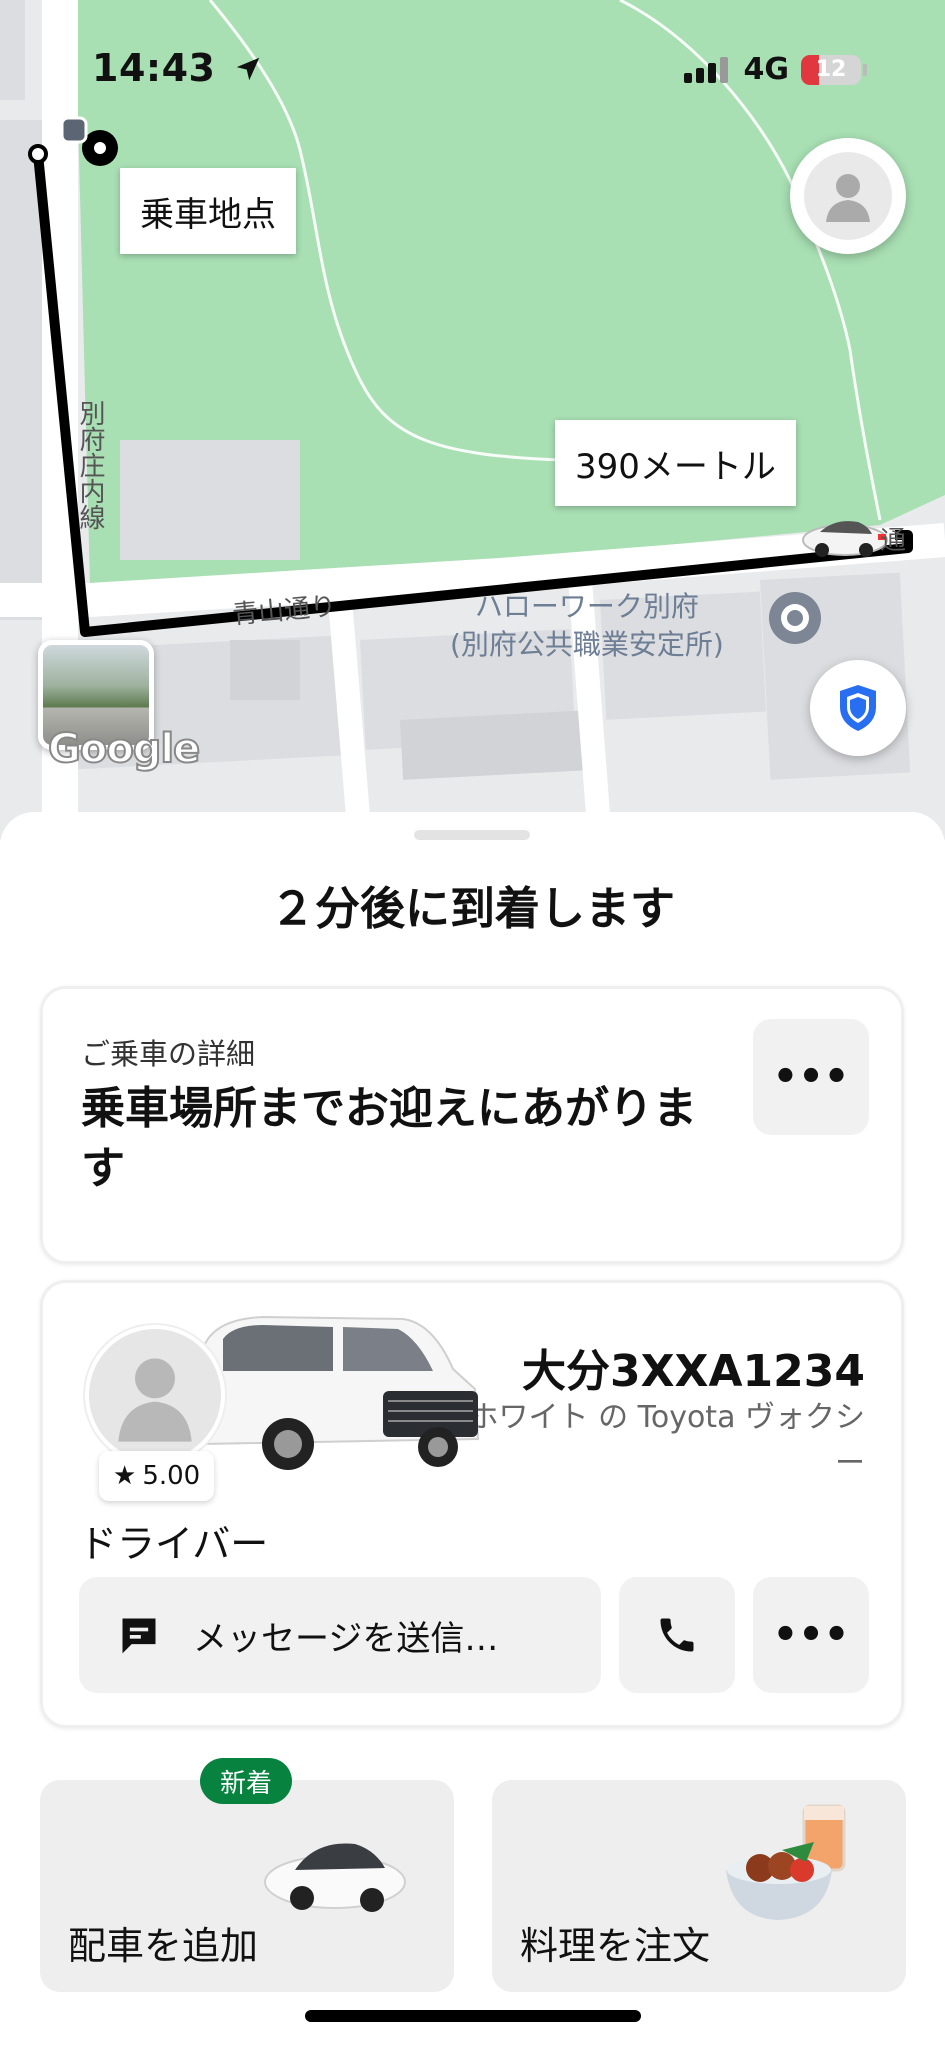  What do you see at coordinates (666, 1440) in the screenshot?
I see `vehicle-description: ホワイト の Toyota ヴォクシー` at bounding box center [666, 1440].